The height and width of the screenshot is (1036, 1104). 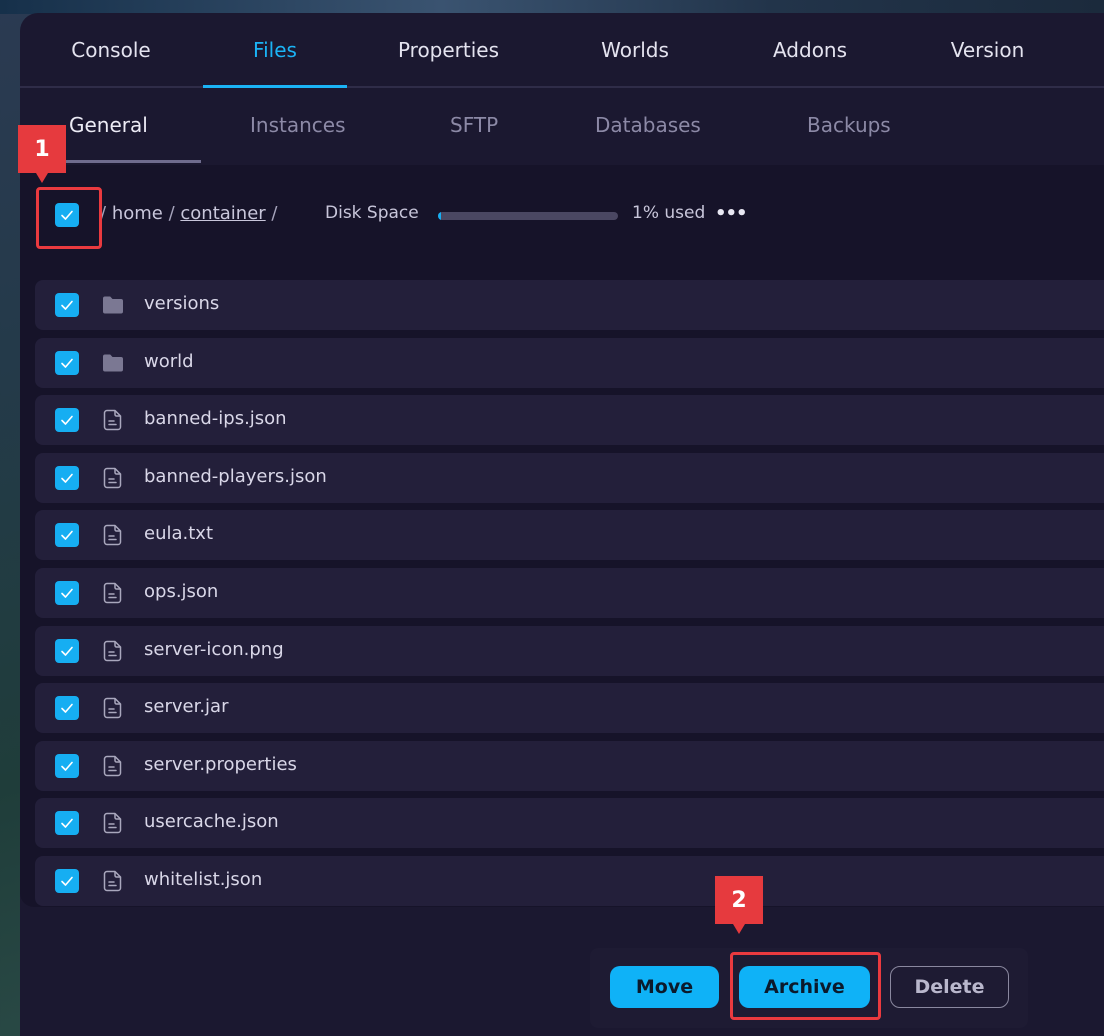 What do you see at coordinates (125, 161) in the screenshot?
I see `active-subtab-indicator` at bounding box center [125, 161].